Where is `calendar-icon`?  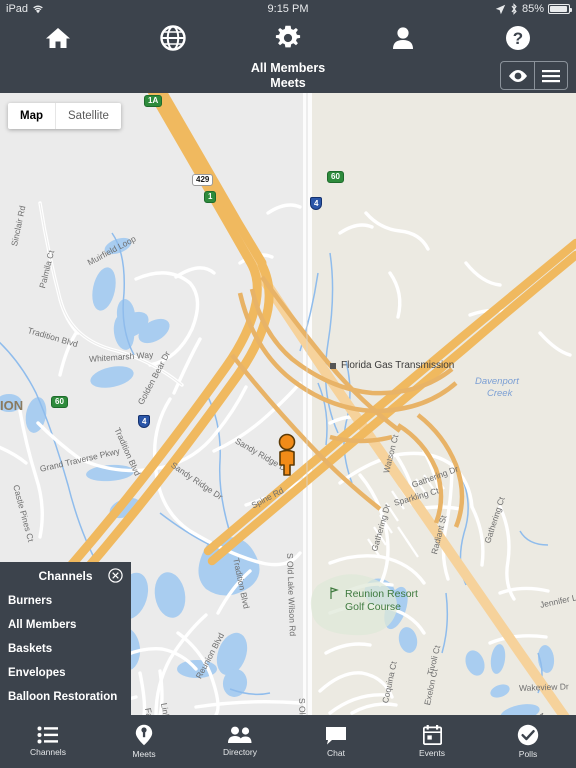 calendar-icon is located at coordinates (432, 735).